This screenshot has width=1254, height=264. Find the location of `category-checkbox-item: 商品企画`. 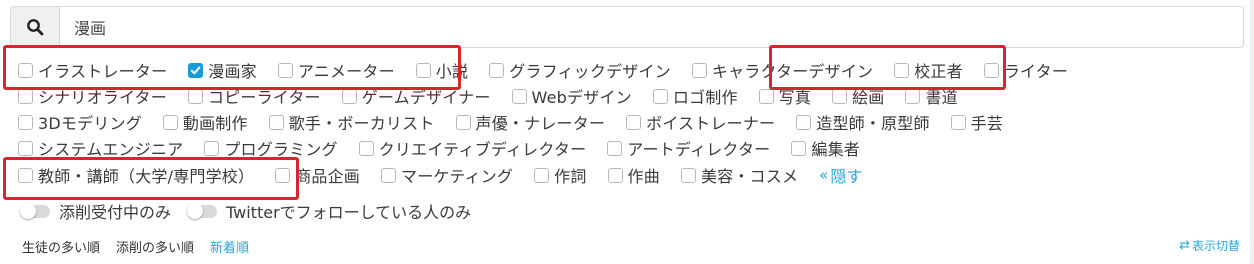

category-checkbox-item: 商品企画 is located at coordinates (317, 175).